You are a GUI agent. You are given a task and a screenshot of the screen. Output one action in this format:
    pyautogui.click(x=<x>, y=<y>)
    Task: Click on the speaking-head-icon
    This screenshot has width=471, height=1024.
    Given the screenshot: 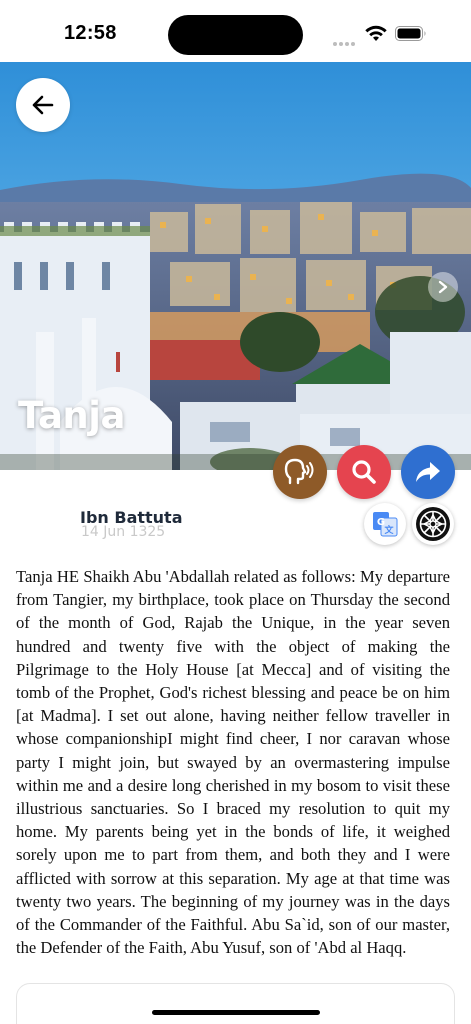 What is the action you would take?
    pyautogui.click(x=299, y=471)
    